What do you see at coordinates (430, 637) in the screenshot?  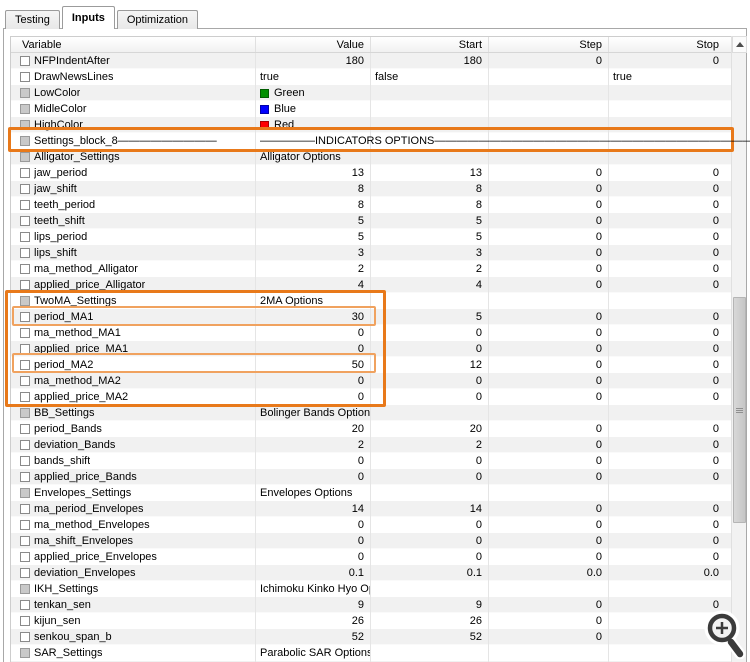 I see `start-cell: 52` at bounding box center [430, 637].